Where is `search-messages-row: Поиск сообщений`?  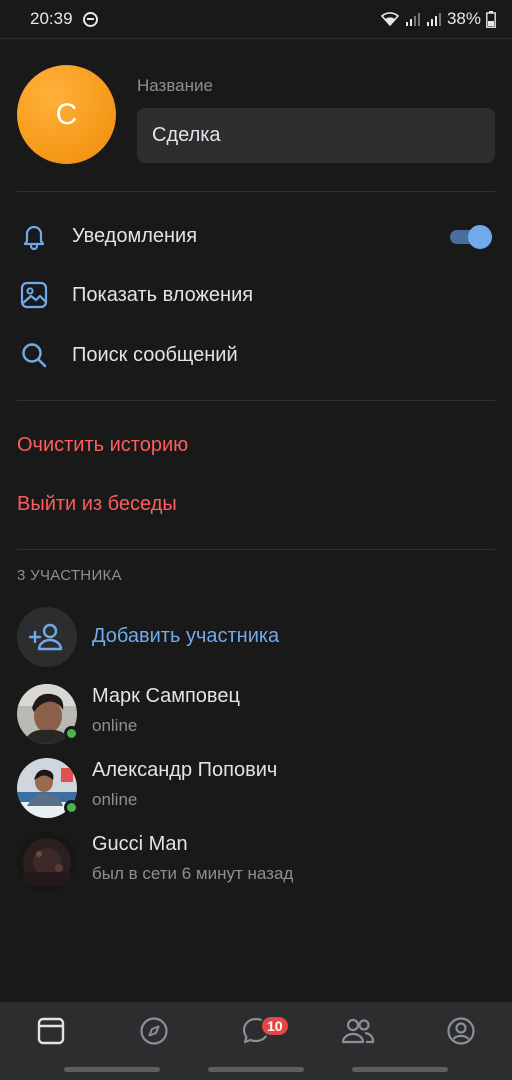
search-messages-row: Поиск сообщений is located at coordinates (256, 355).